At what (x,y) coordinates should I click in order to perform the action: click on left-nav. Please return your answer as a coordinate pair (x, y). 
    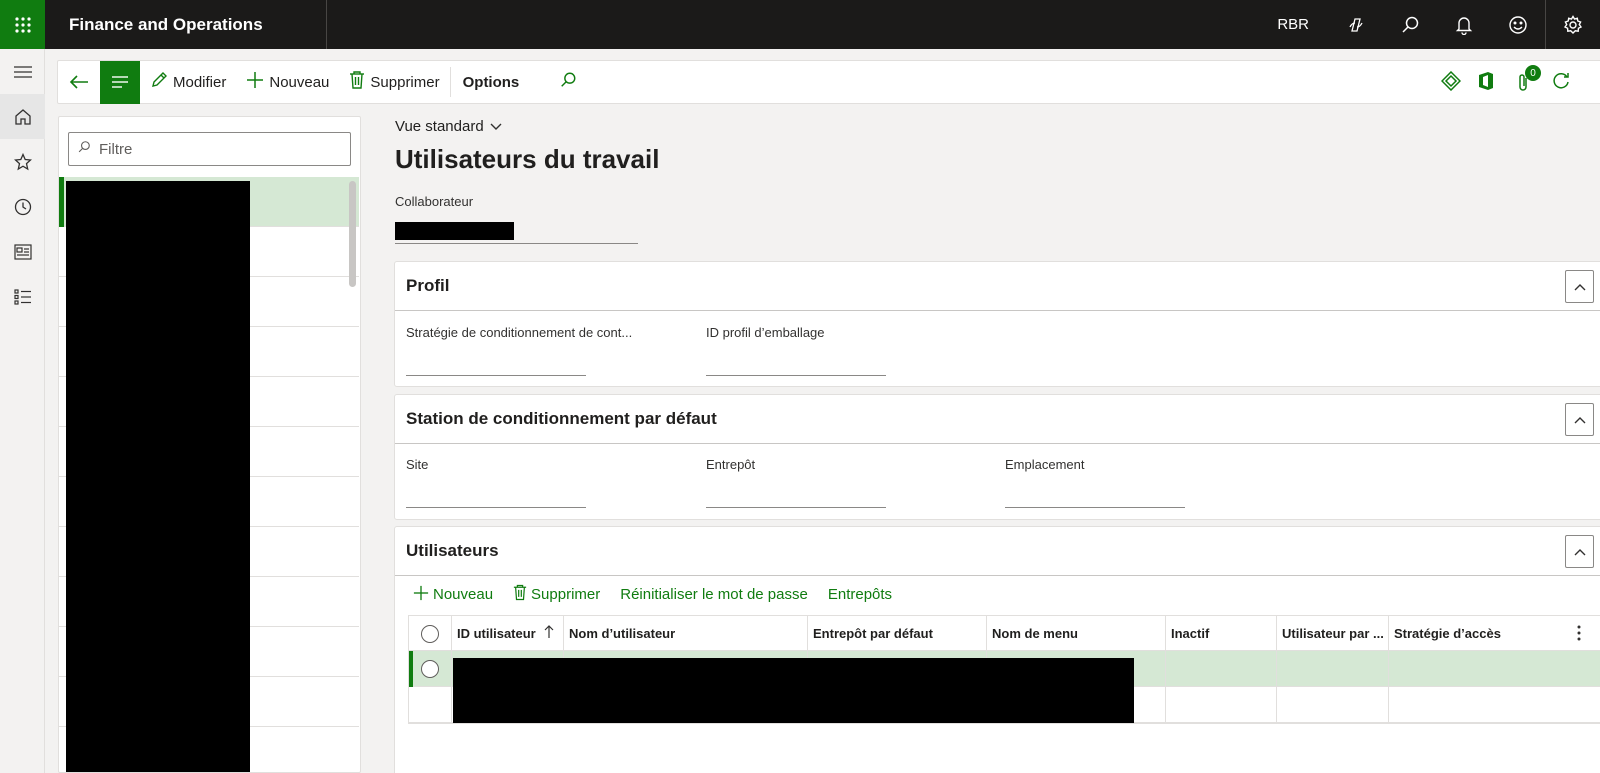
    Looking at the image, I should click on (22, 411).